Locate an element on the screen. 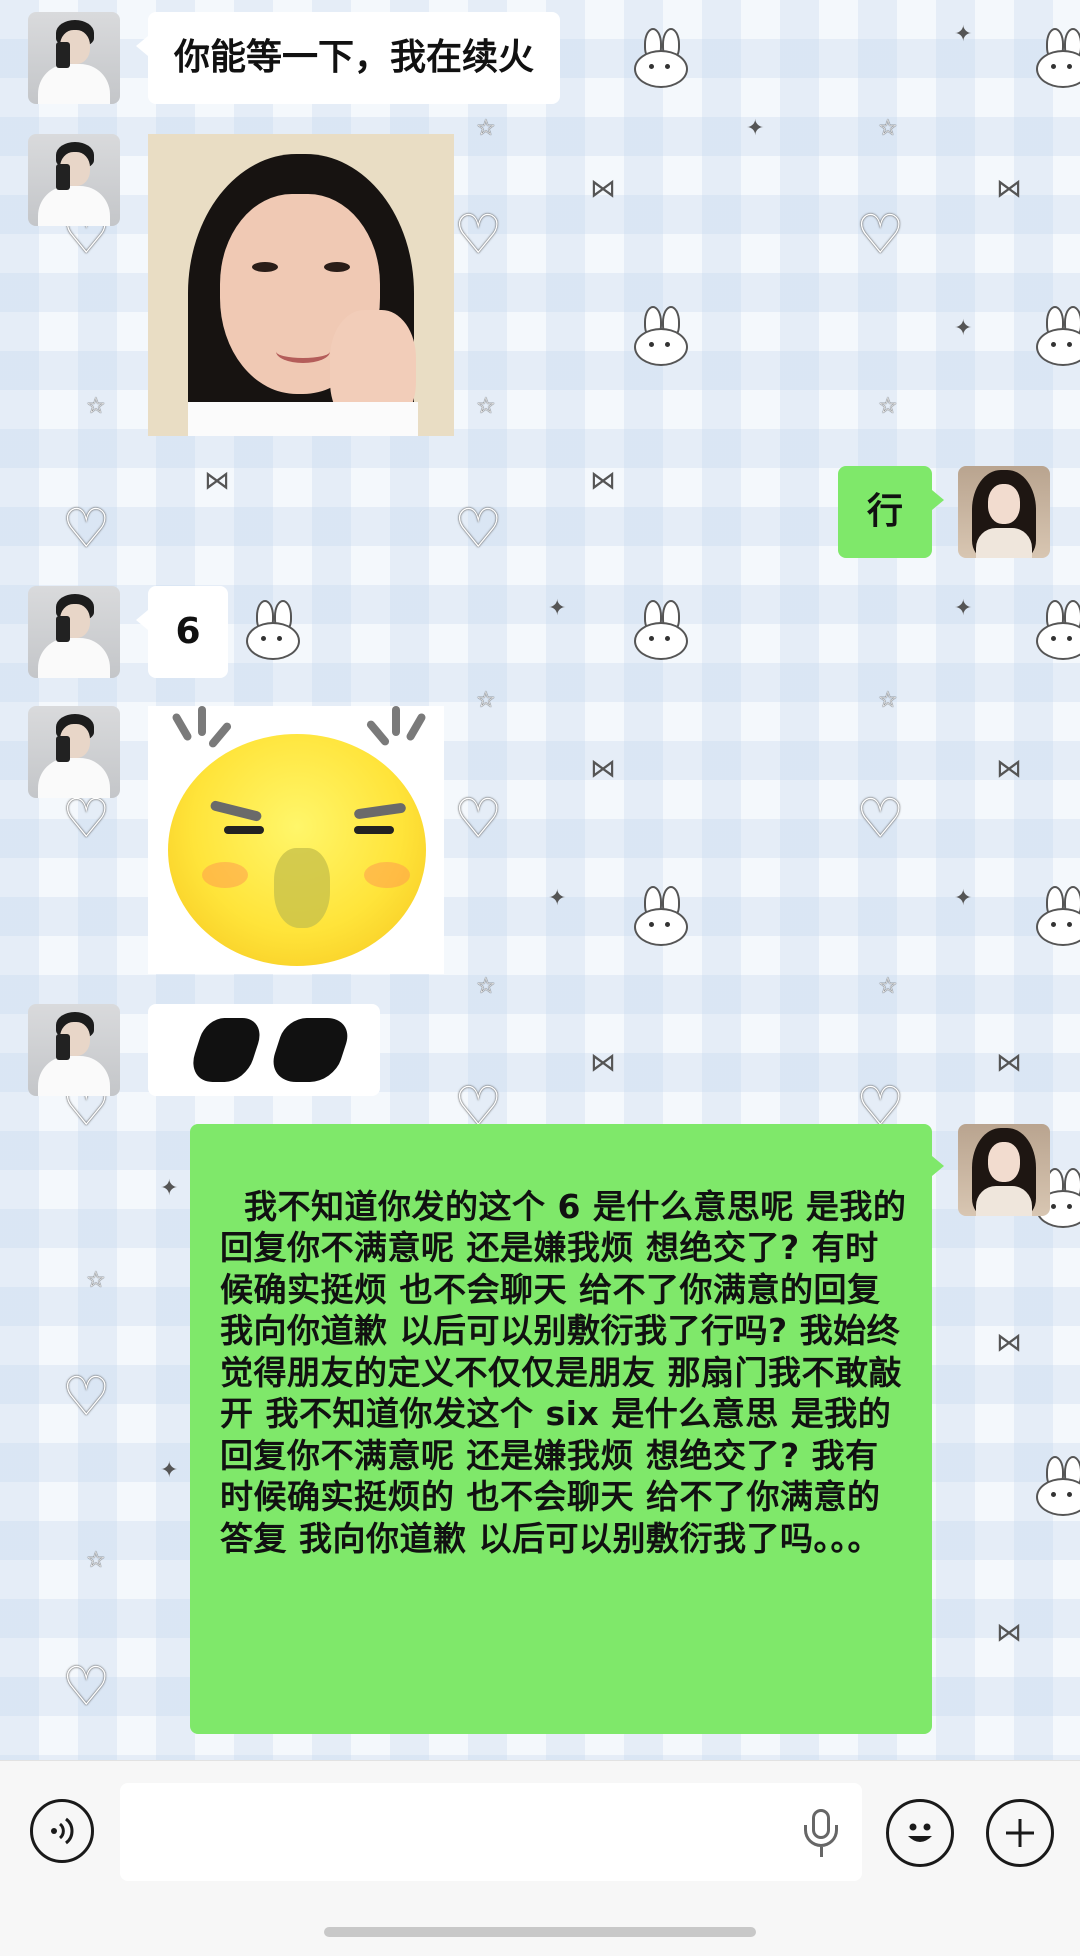  message-bubble-received: 6 is located at coordinates (182, 632).